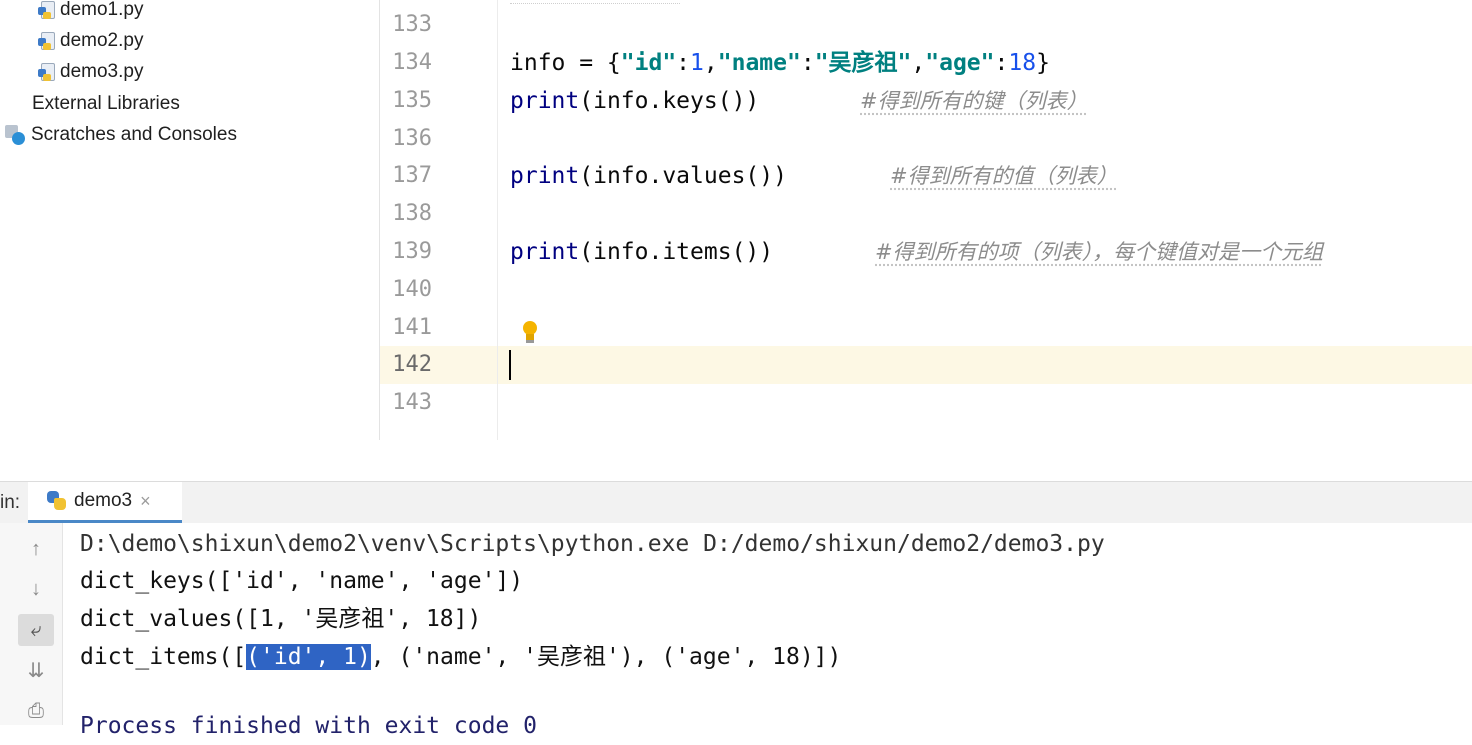 The width and height of the screenshot is (1472, 745). I want to click on line-number-active: 142, so click(412, 364).